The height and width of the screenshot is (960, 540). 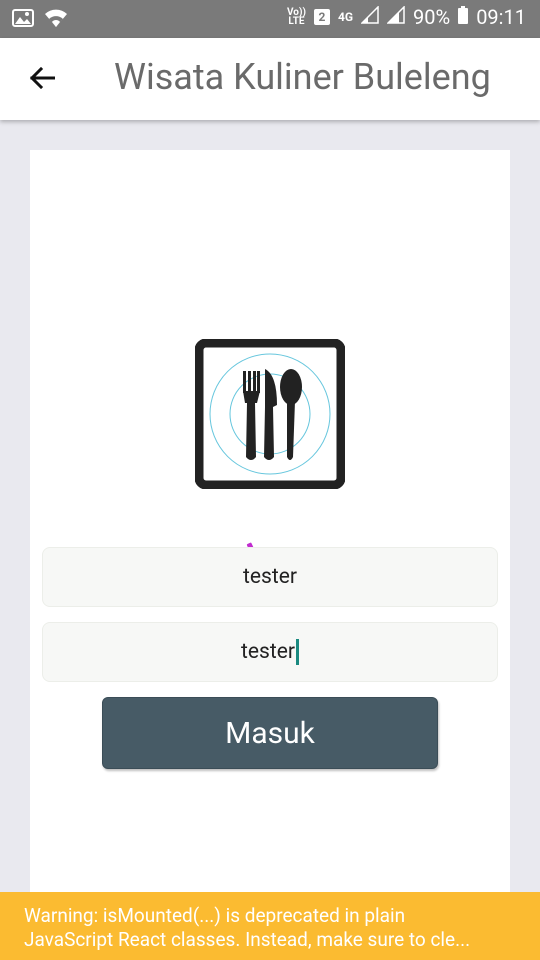 What do you see at coordinates (270, 19) in the screenshot?
I see `status-bar: Vo)) LTE 2 4G 90% 09:11` at bounding box center [270, 19].